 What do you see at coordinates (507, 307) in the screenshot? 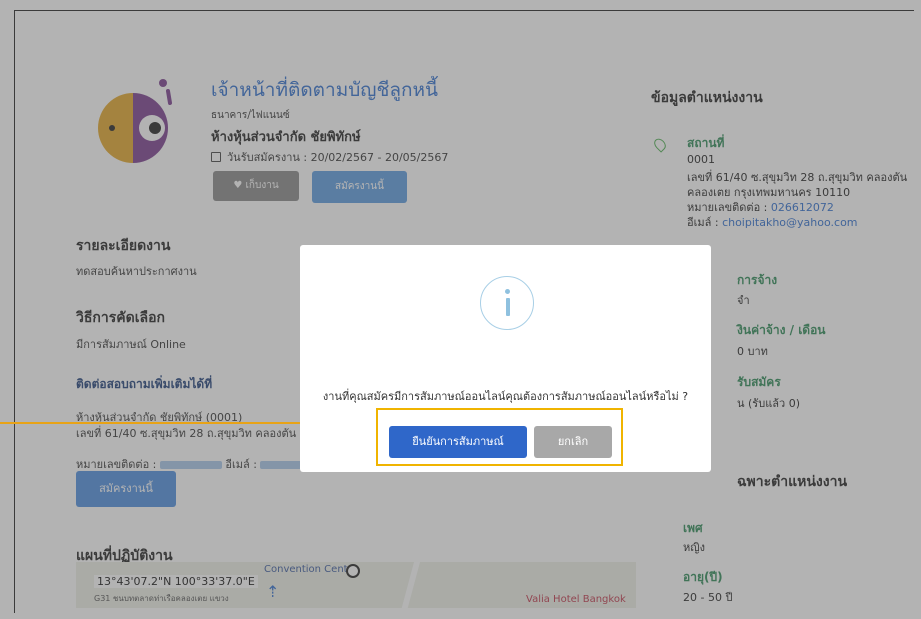
I see `info-icon-bar` at bounding box center [507, 307].